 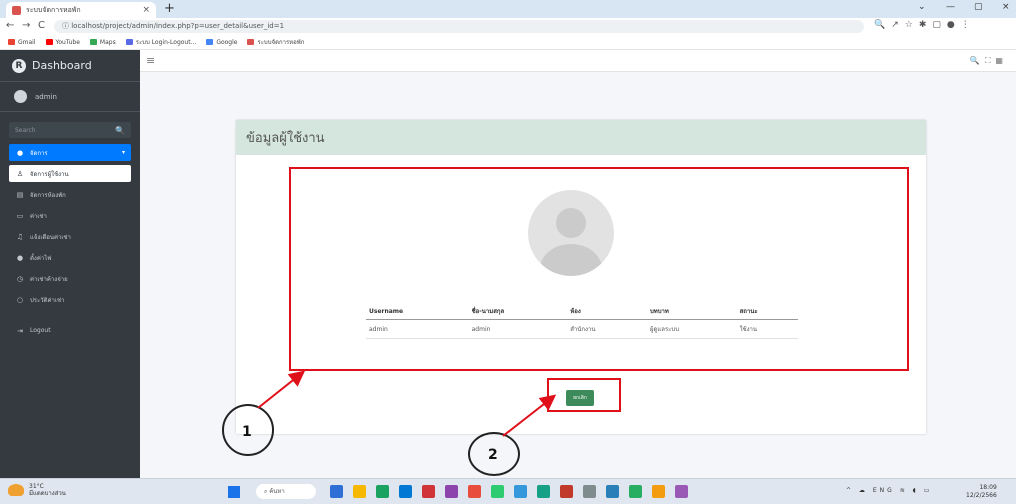 I want to click on dashboard-logo-icon: R, so click(x=19, y=65).